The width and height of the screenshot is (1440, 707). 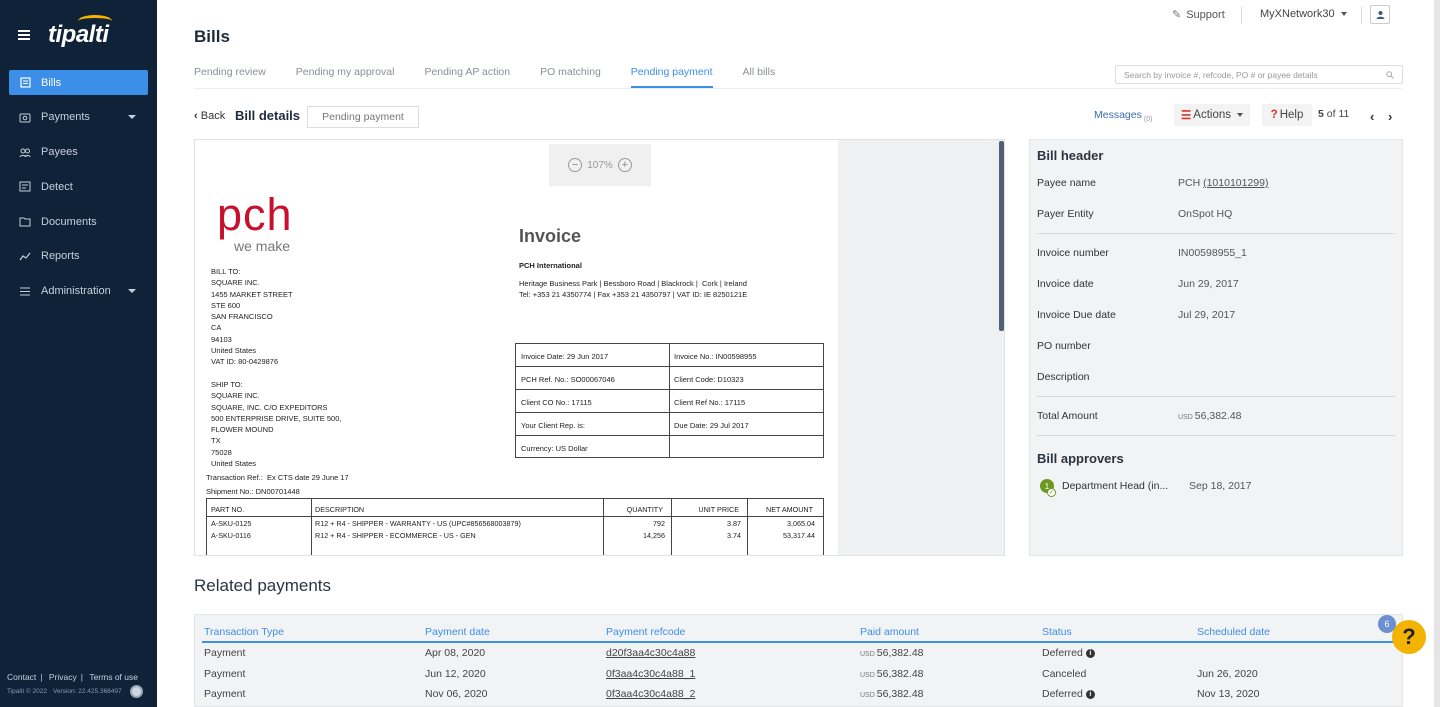 What do you see at coordinates (711, 425) in the screenshot?
I see `due-date-cell: Due Date: 29 Jul 2017` at bounding box center [711, 425].